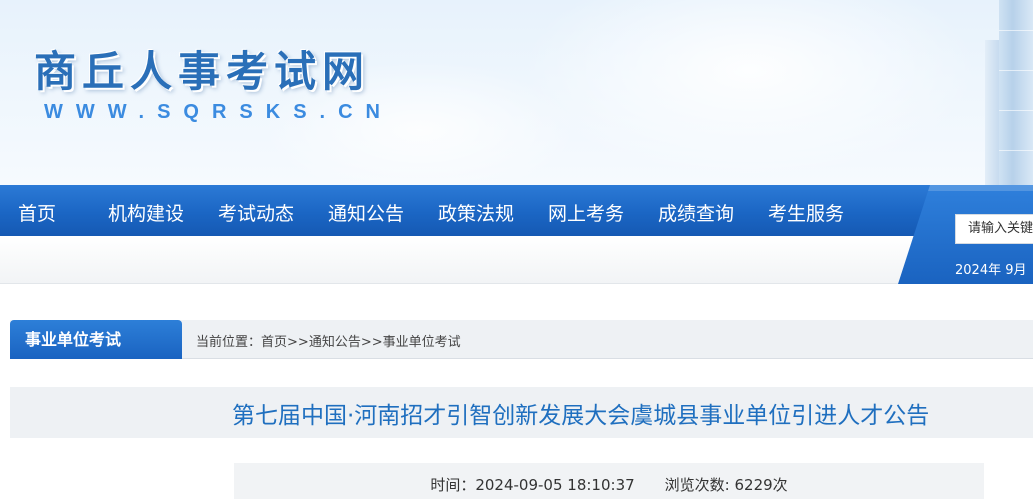  I want to click on publish-time: 2024-09-05 18:10:37, so click(555, 485).